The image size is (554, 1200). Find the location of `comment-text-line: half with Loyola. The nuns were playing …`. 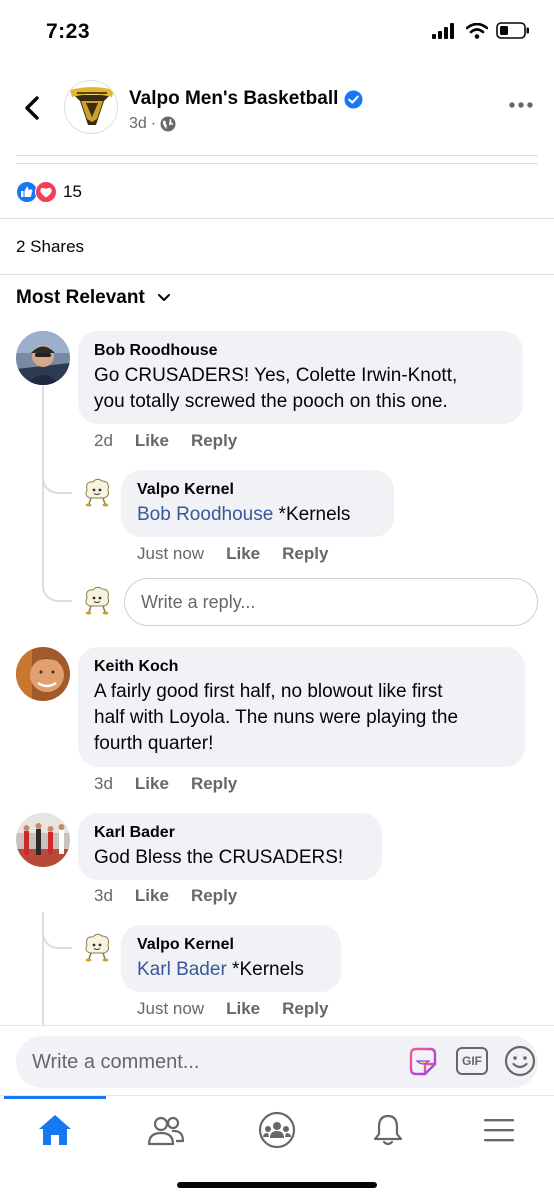

comment-text-line: half with Loyola. The nuns were playing … is located at coordinates (276, 717).